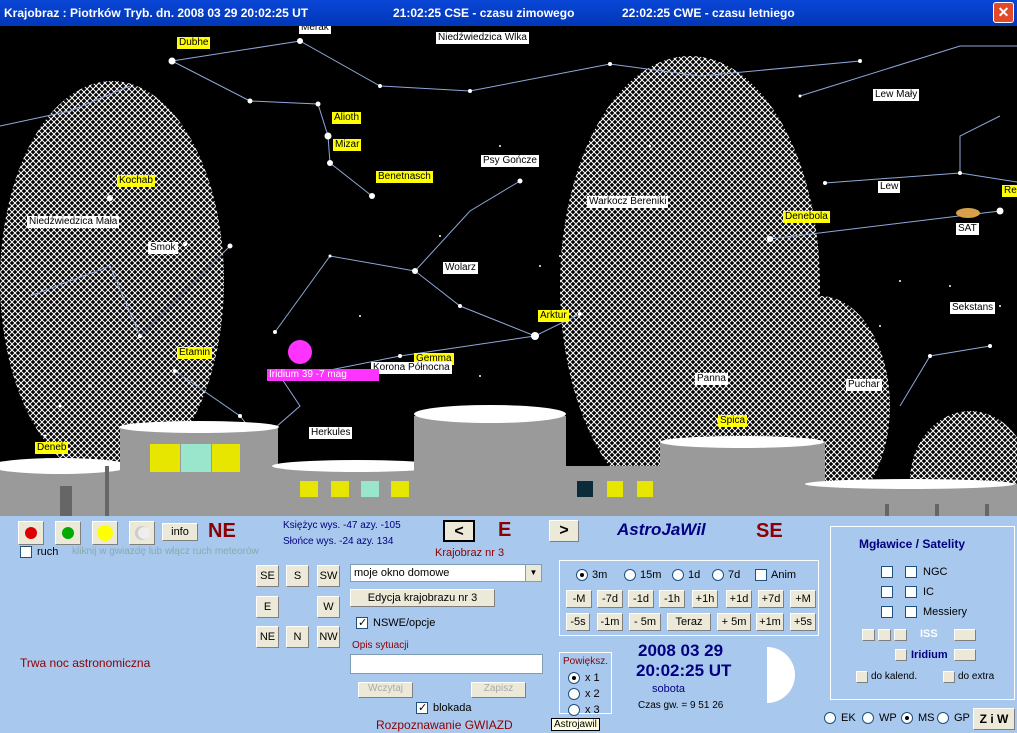 The height and width of the screenshot is (733, 1017). Describe the element at coordinates (195, 353) in the screenshot. I see `sky-label: Etamin` at that location.